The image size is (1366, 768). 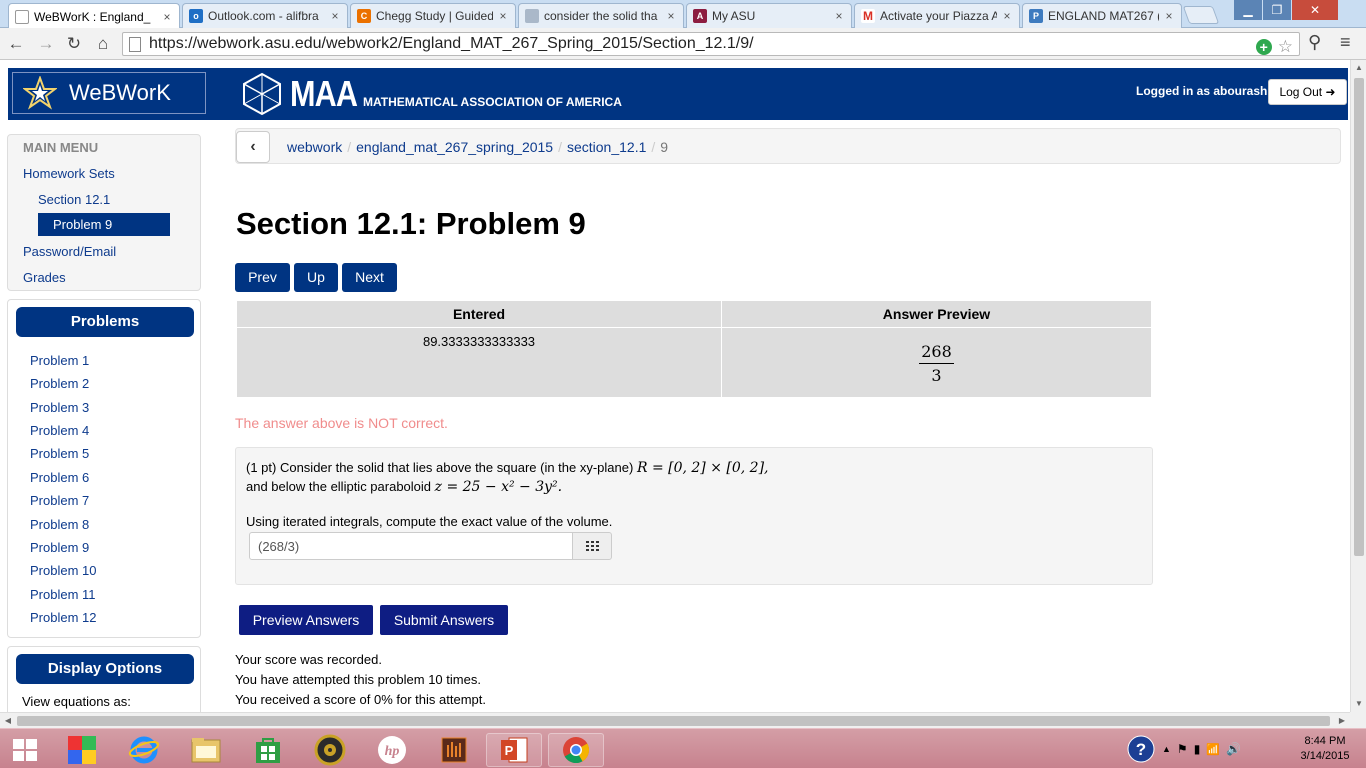 I want to click on next-button: Next, so click(x=369, y=277).